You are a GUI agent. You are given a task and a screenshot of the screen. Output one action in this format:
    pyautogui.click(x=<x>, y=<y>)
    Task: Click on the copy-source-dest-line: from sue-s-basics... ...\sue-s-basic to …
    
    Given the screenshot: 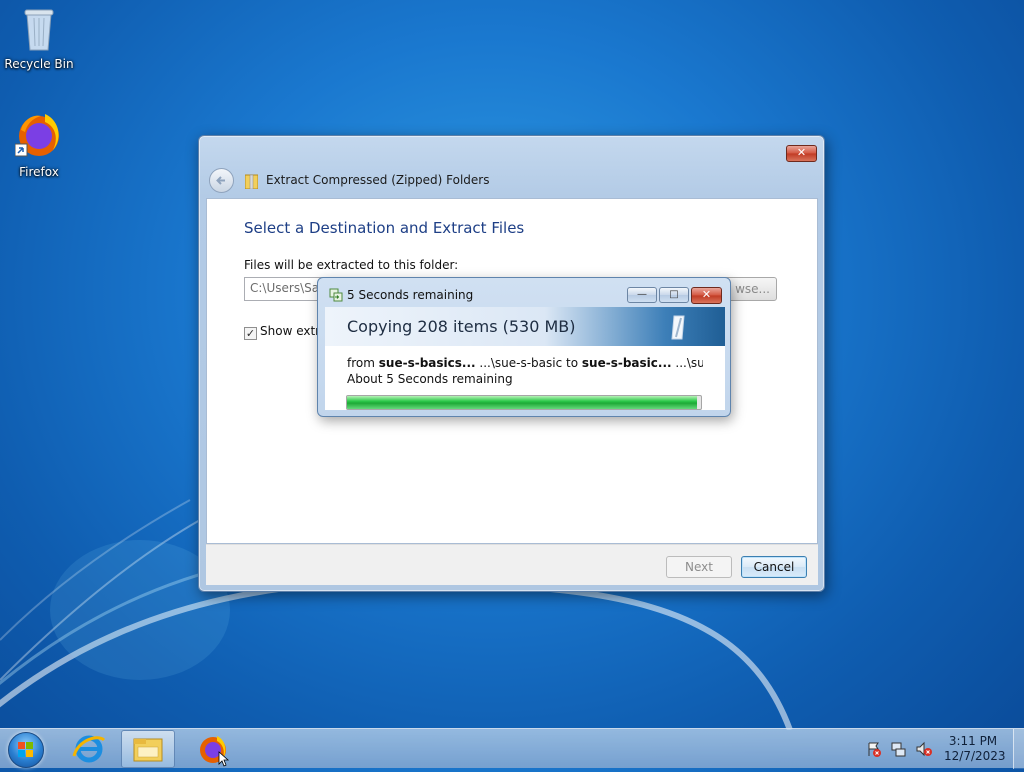 What is the action you would take?
    pyautogui.click(x=525, y=363)
    